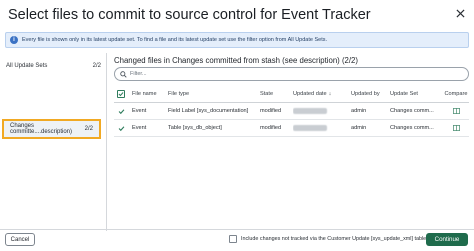 Image resolution: width=474 pixels, height=251 pixels. Describe the element at coordinates (27, 66) in the screenshot. I see `update-set-label: All Update Sets` at that location.